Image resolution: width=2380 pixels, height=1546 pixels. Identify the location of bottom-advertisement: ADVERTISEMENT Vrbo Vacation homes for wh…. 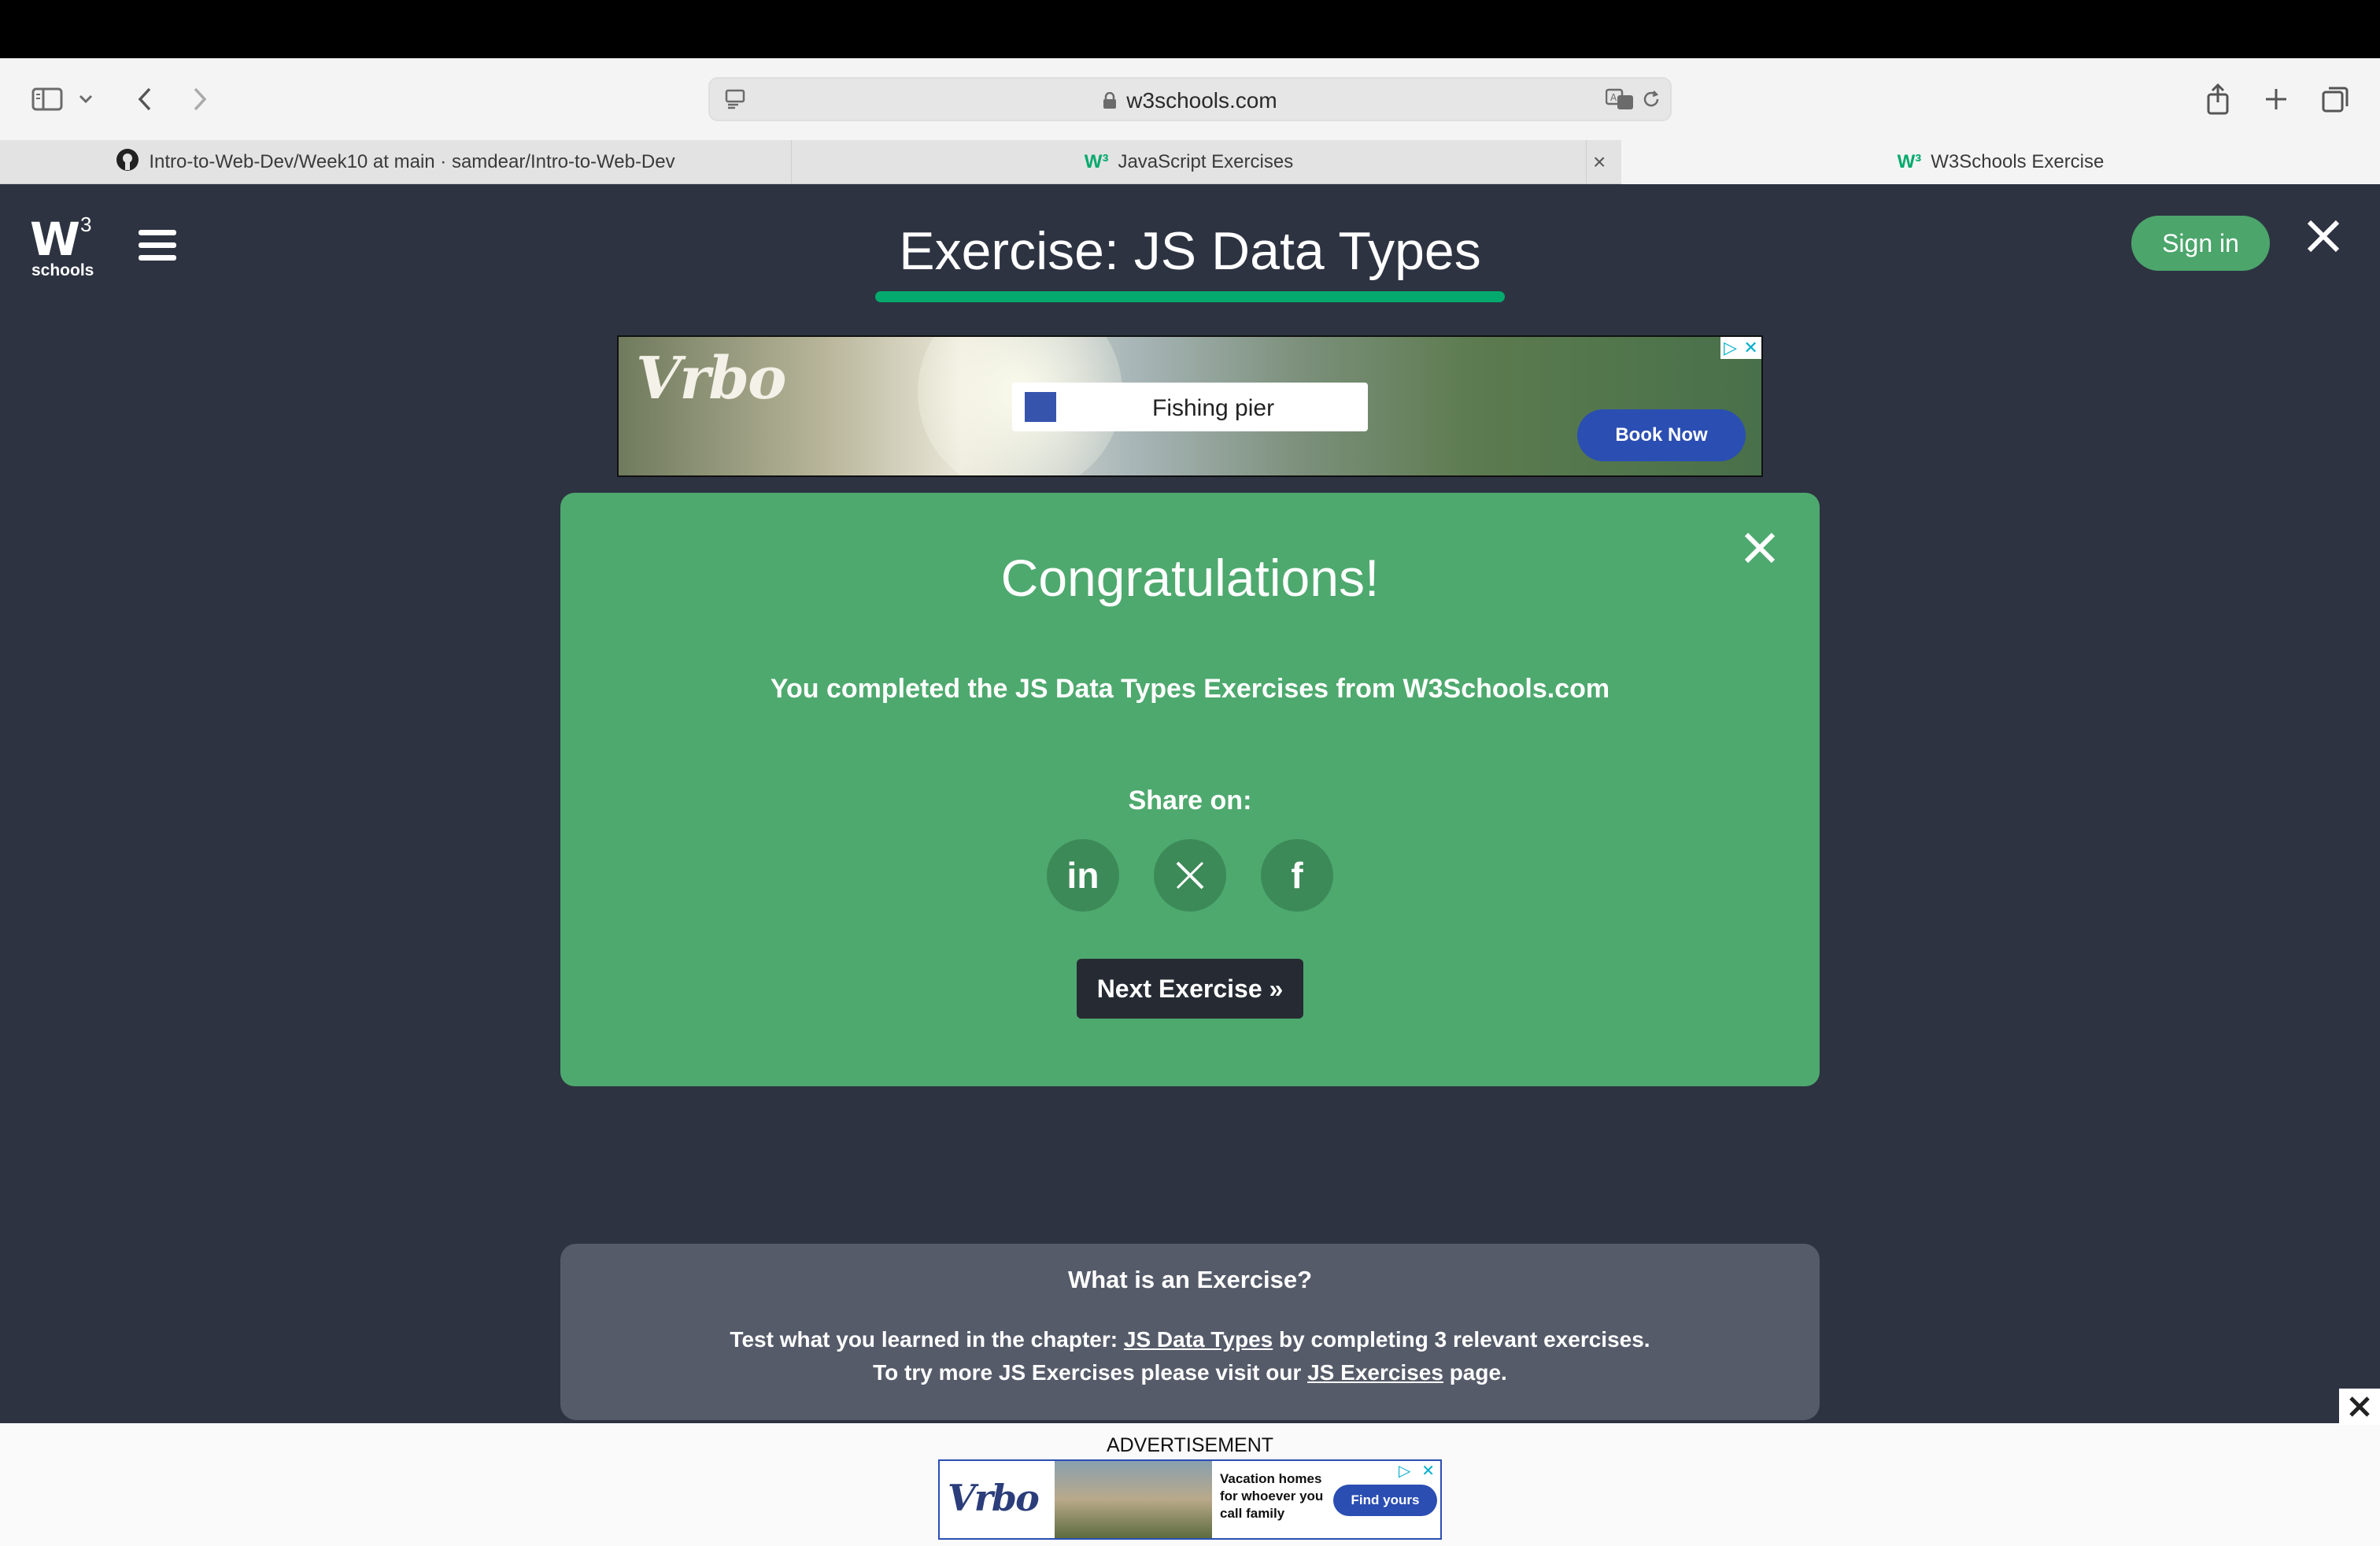
(1190, 1467).